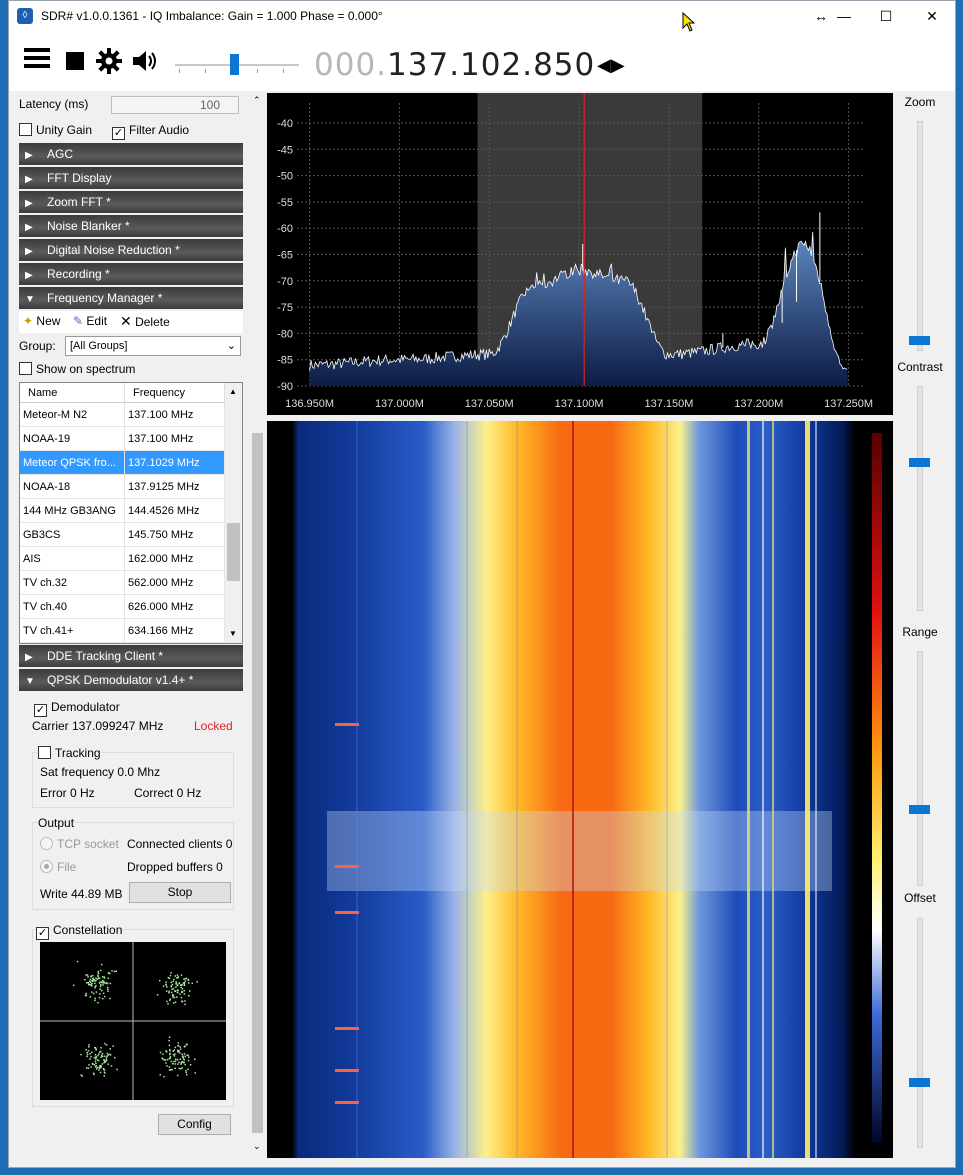 The width and height of the screenshot is (963, 1175). Describe the element at coordinates (72, 393) in the screenshot. I see `column-header-name: Name` at that location.